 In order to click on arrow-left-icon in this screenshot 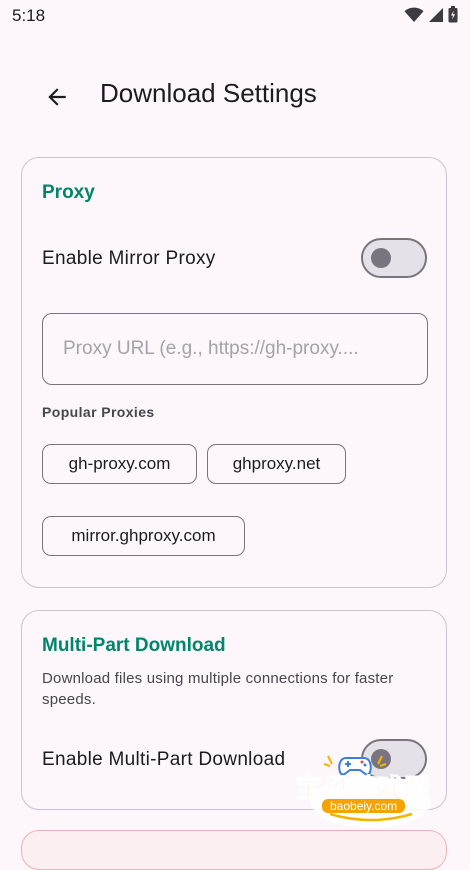, I will do `click(57, 97)`.